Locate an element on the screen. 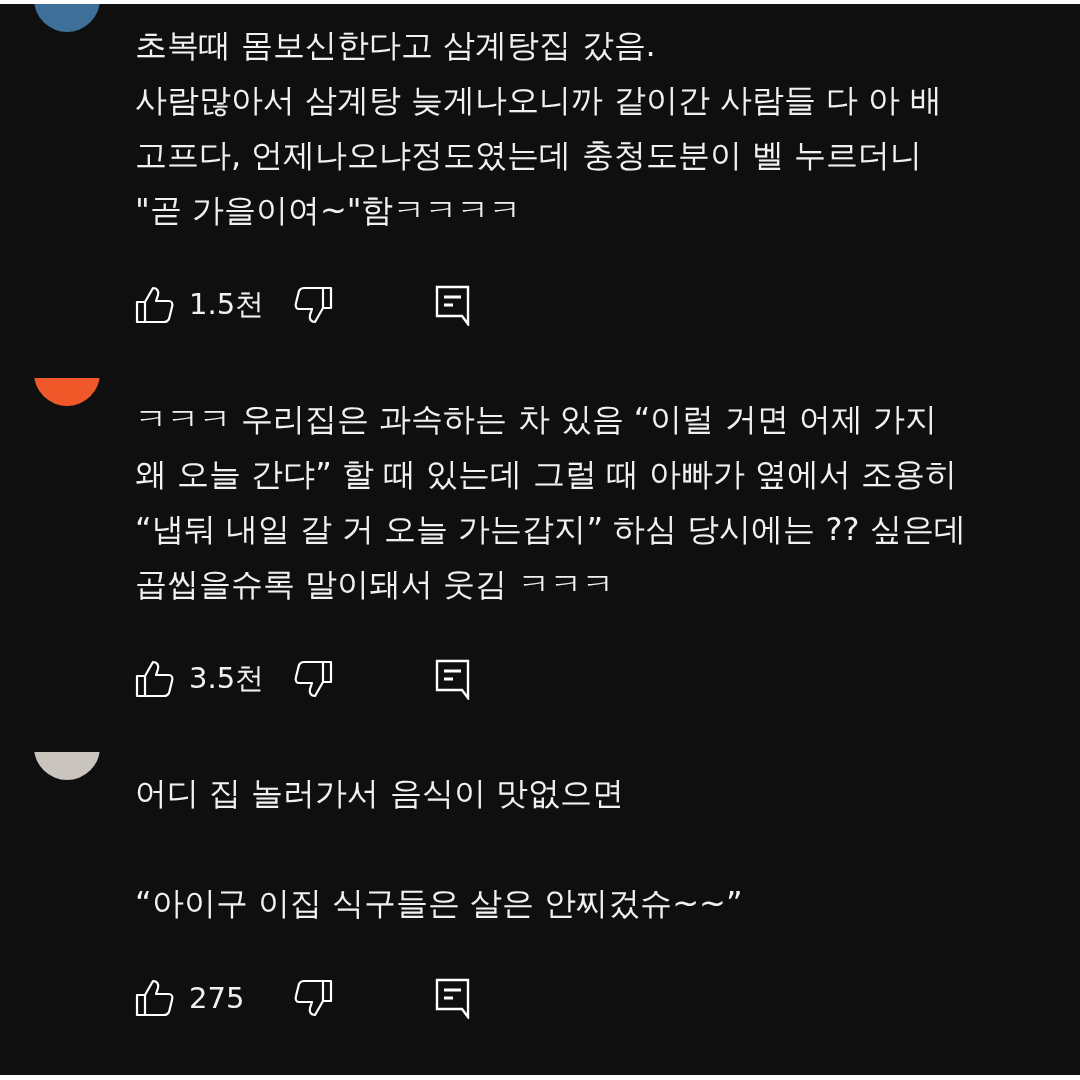 This screenshot has width=1080, height=1080. like-count: 3.5천 is located at coordinates (227, 678).